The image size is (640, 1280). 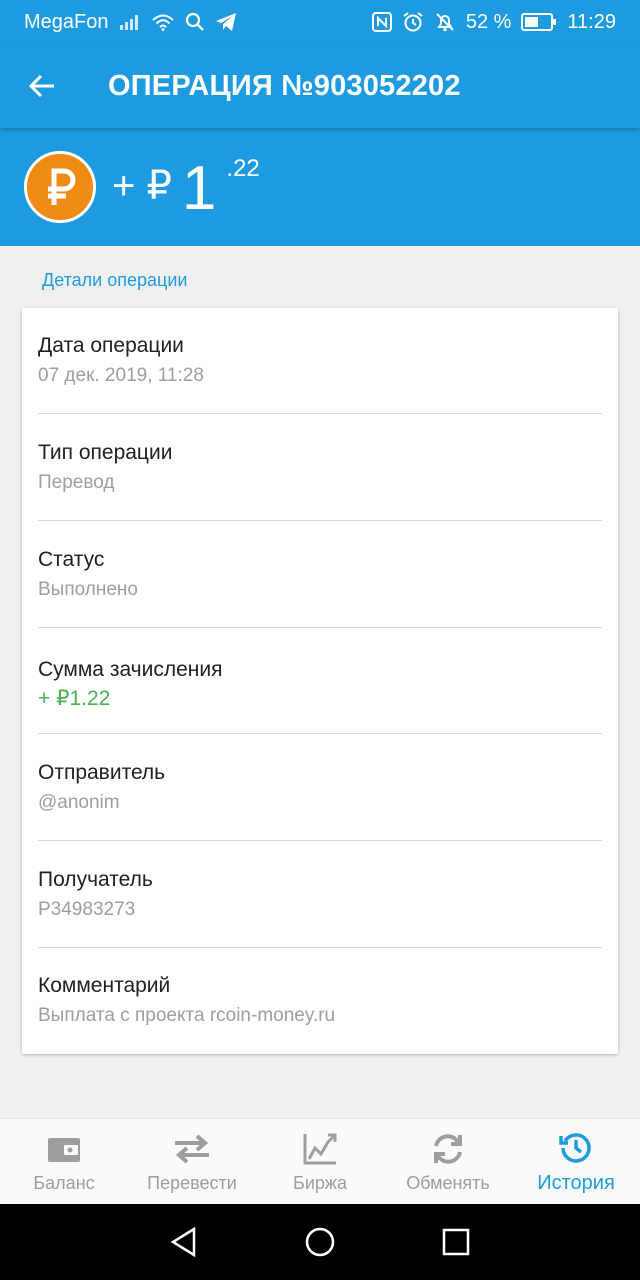 I want to click on telegram-icon, so click(x=226, y=22).